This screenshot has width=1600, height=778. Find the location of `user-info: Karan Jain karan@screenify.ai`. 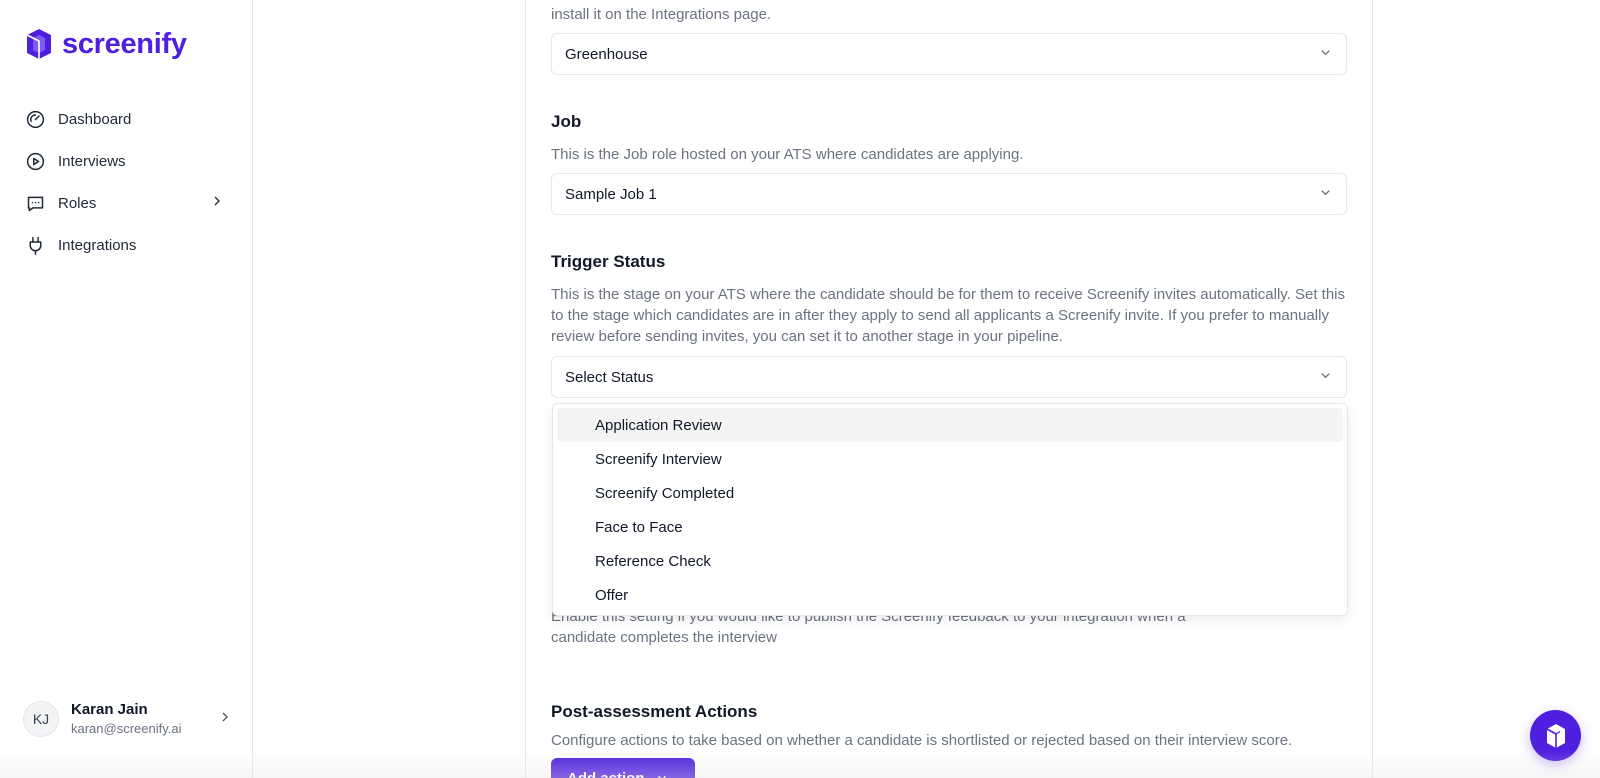

user-info: Karan Jain karan@screenify.ai is located at coordinates (144, 719).